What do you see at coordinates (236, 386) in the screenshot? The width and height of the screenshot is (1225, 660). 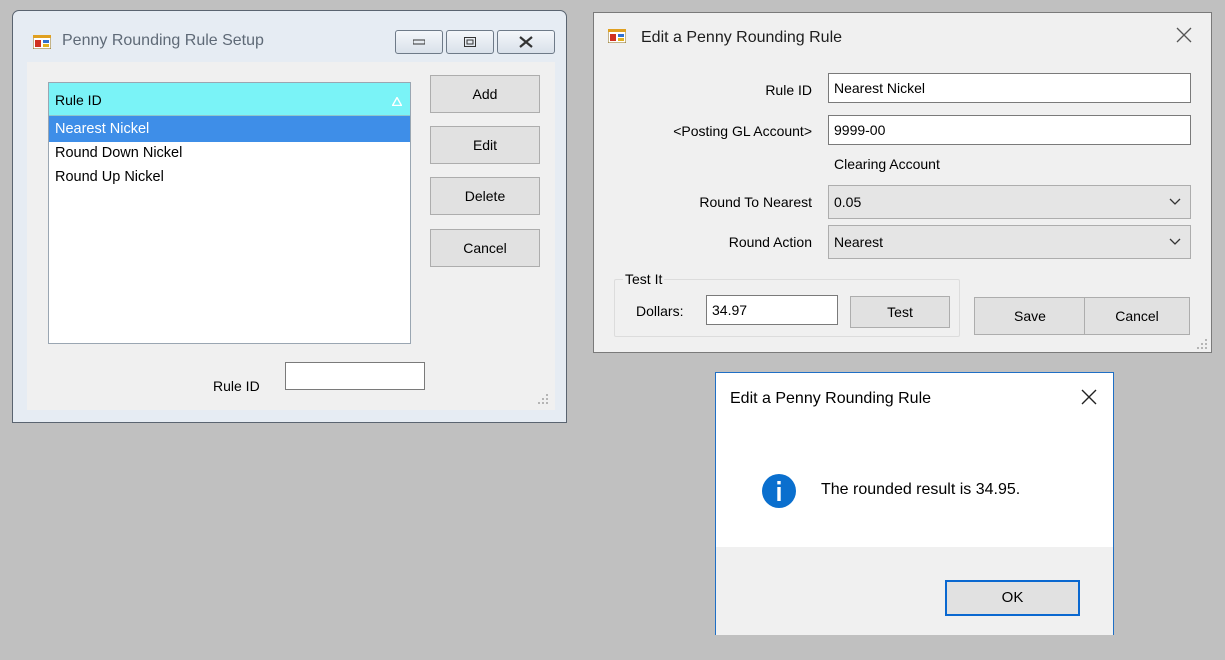 I see `rule-id-filter-label: Rule ID` at bounding box center [236, 386].